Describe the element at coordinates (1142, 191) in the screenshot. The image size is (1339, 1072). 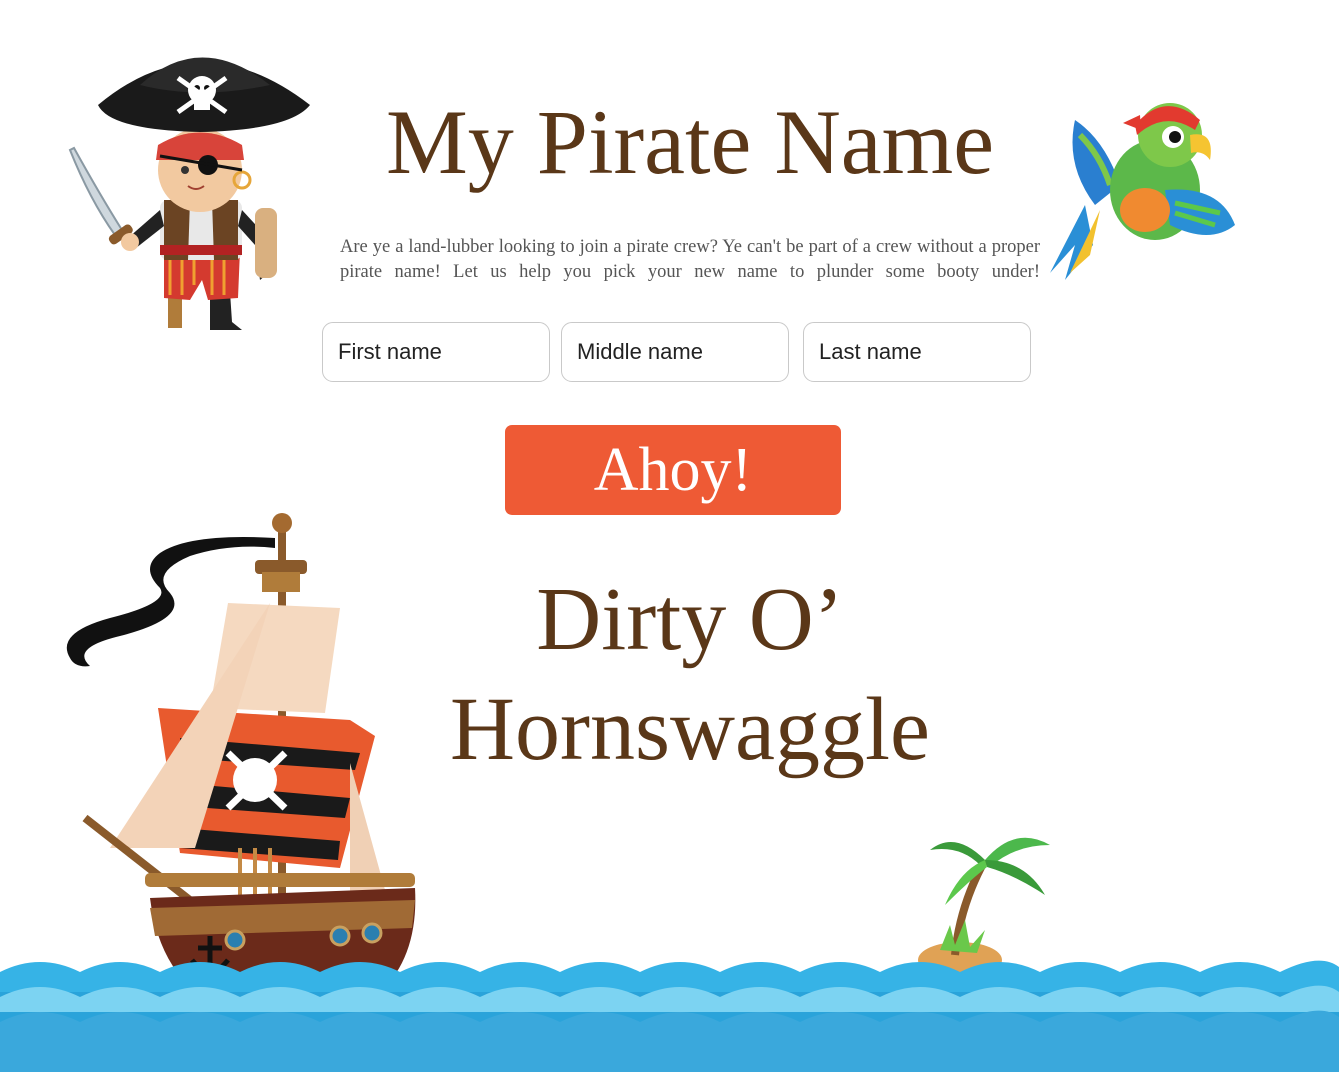
I see `parrot-illustration` at that location.